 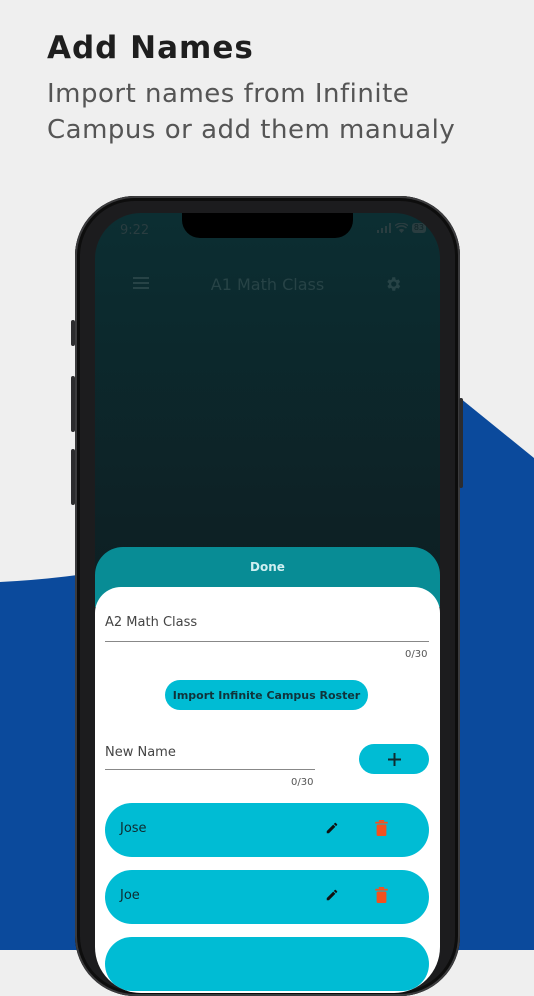 What do you see at coordinates (302, 782) in the screenshot?
I see `new-name-counter: 0/30` at bounding box center [302, 782].